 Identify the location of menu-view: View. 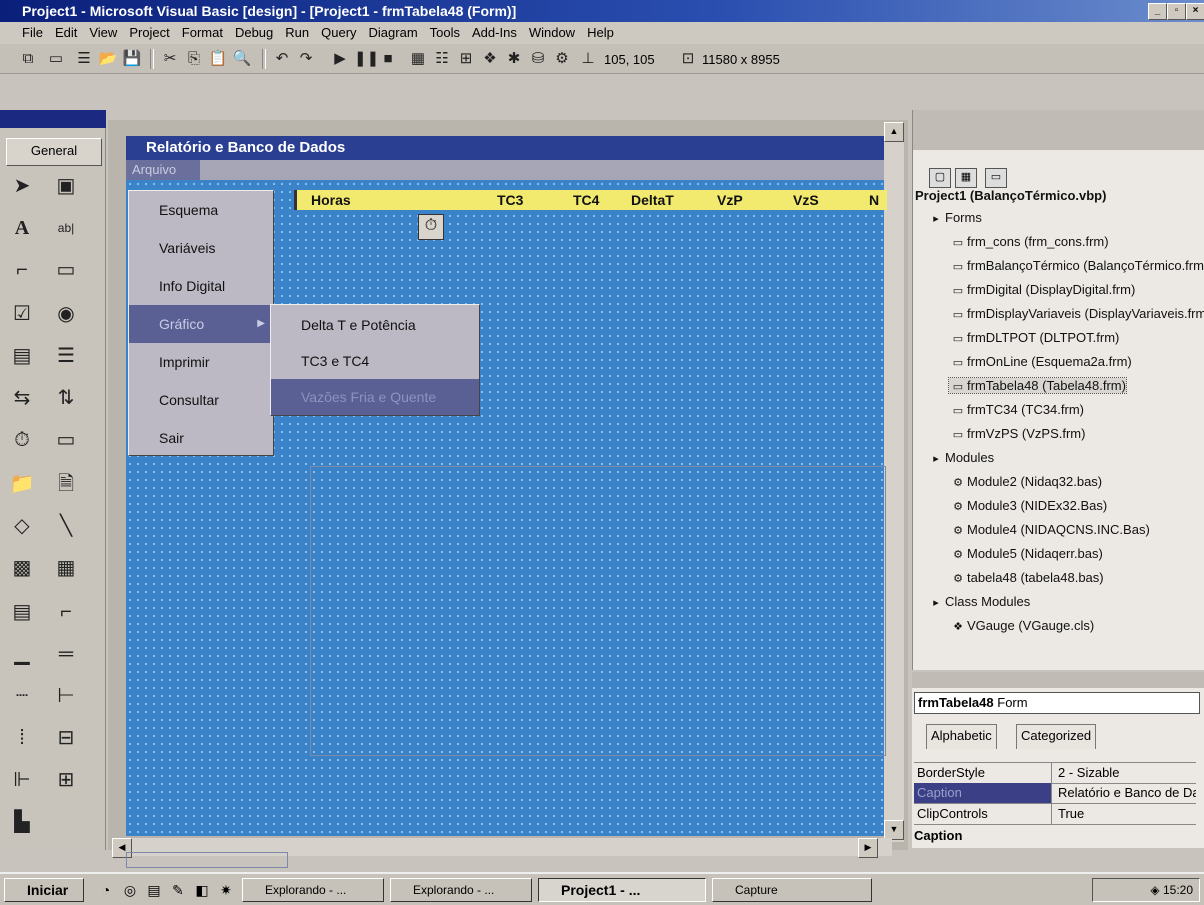
(103, 33).